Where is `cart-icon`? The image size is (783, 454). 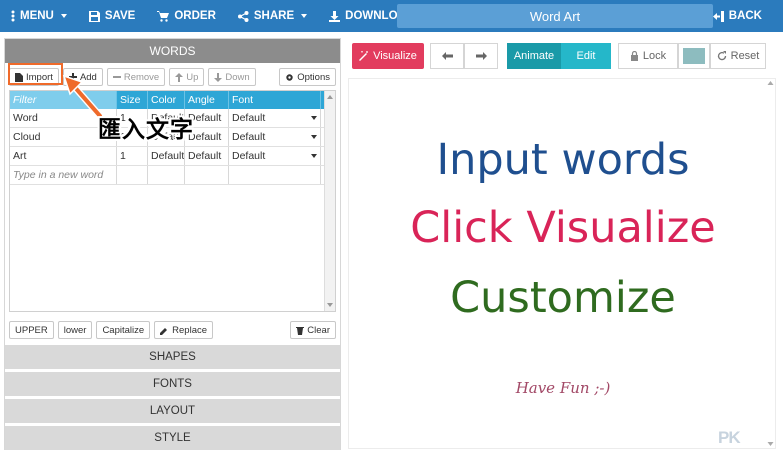
cart-icon is located at coordinates (163, 16).